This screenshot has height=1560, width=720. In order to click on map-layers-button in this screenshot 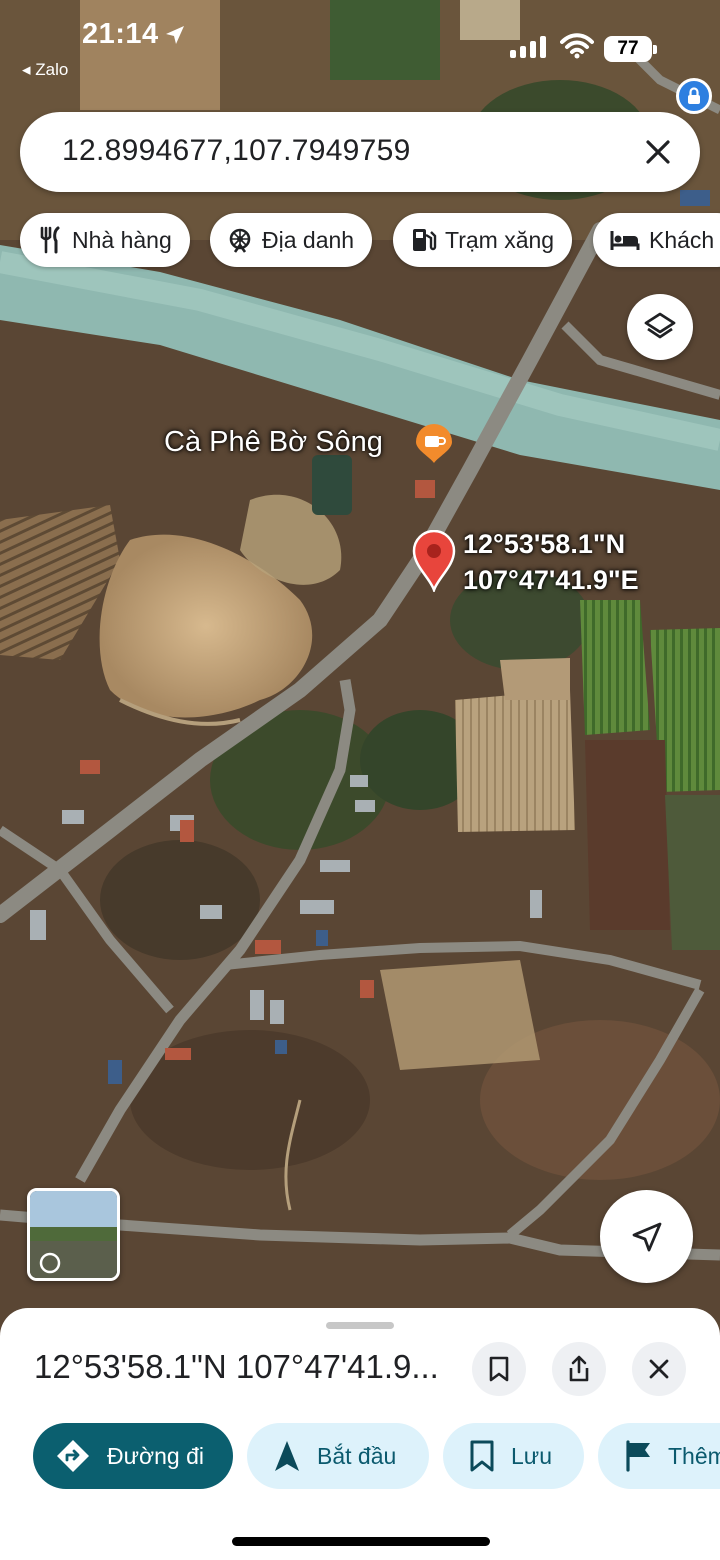, I will do `click(660, 327)`.